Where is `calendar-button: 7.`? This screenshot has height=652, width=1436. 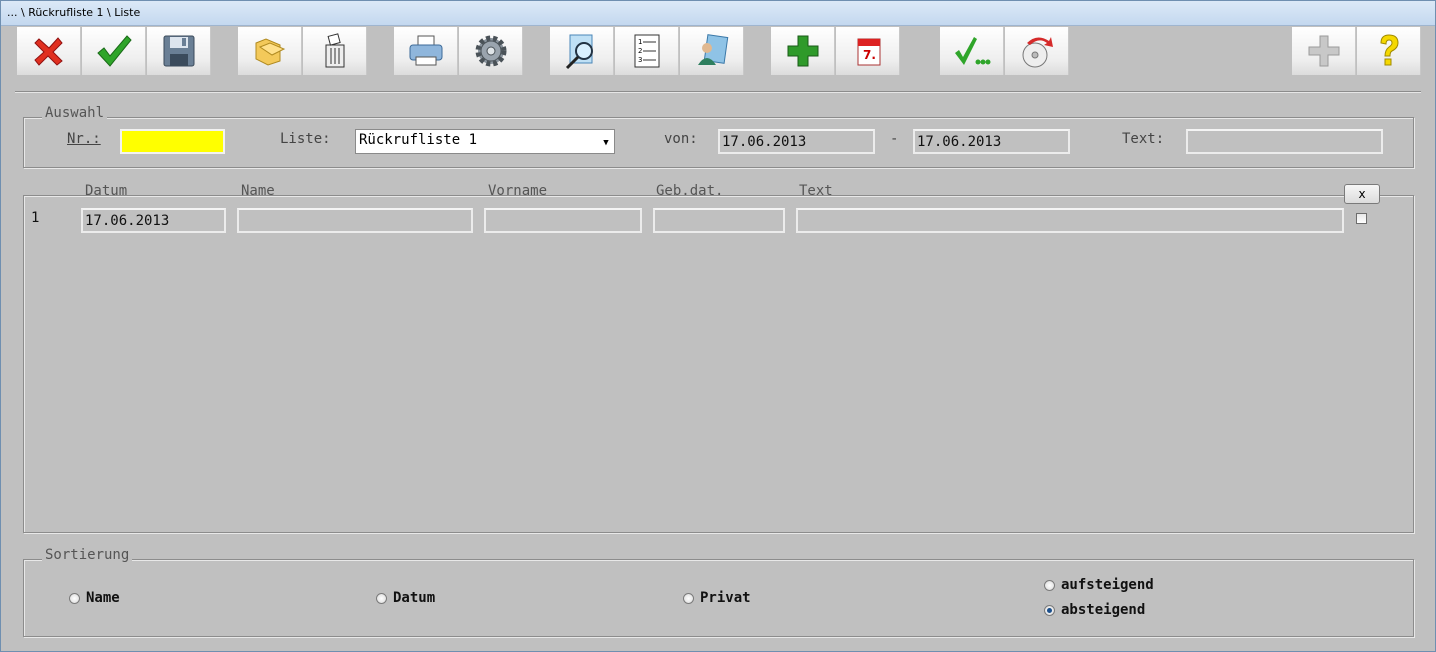 calendar-button: 7. is located at coordinates (868, 51).